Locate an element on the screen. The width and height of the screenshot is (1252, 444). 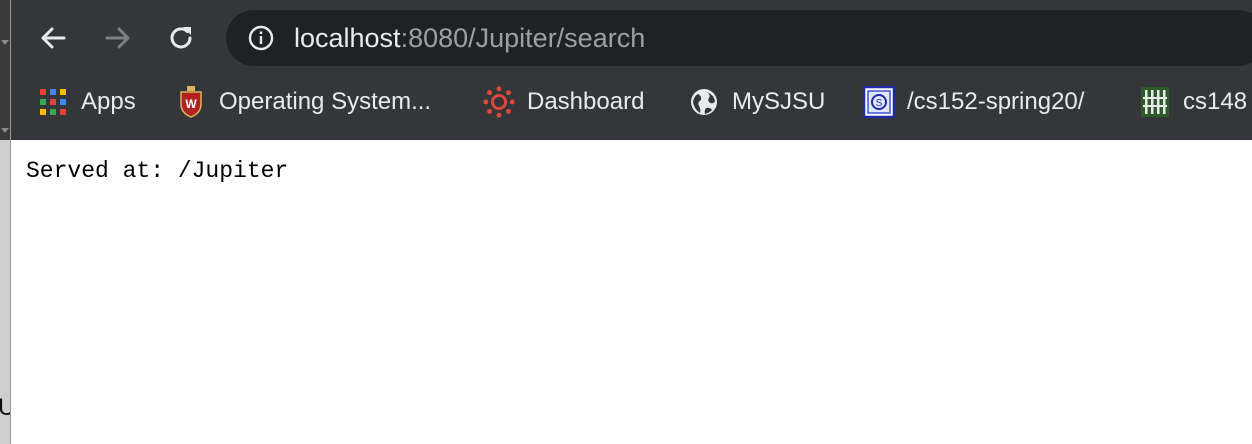
svg-text: S is located at coordinates (879, 103).